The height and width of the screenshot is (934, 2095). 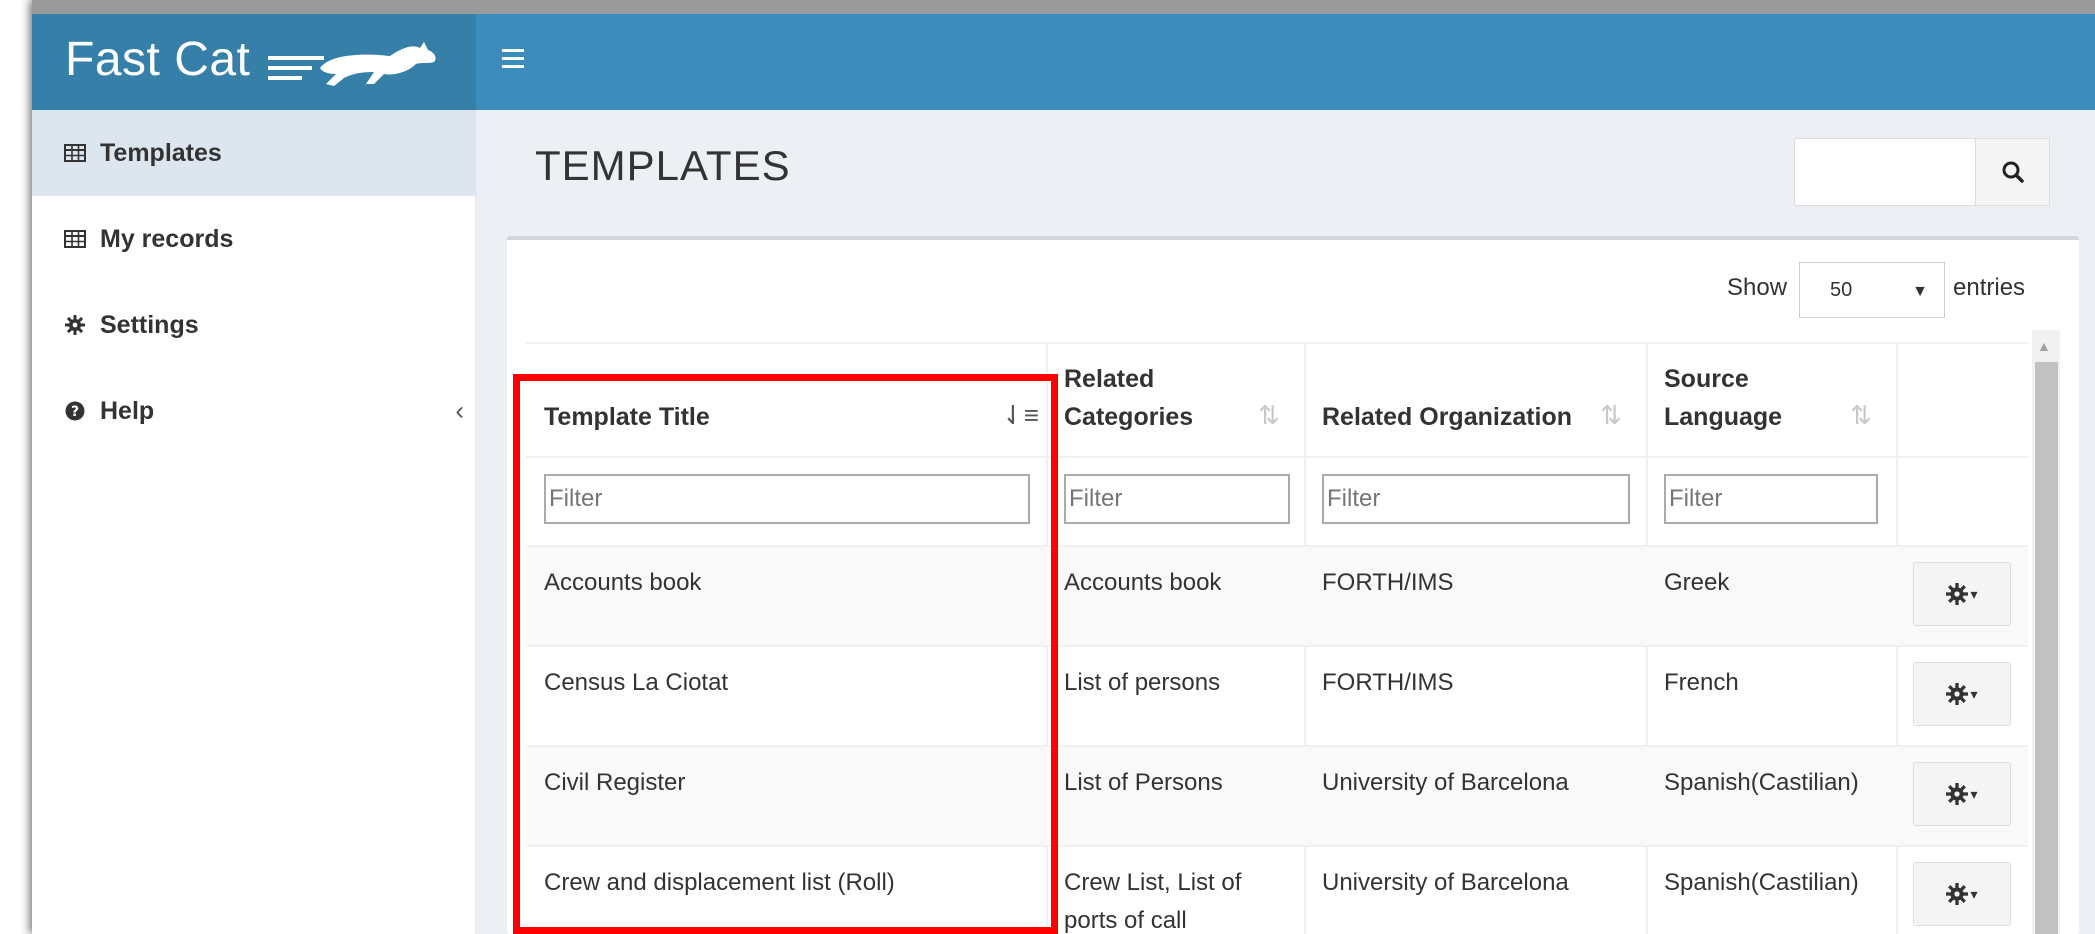 What do you see at coordinates (520, 62) in the screenshot?
I see `menu-toggle-button` at bounding box center [520, 62].